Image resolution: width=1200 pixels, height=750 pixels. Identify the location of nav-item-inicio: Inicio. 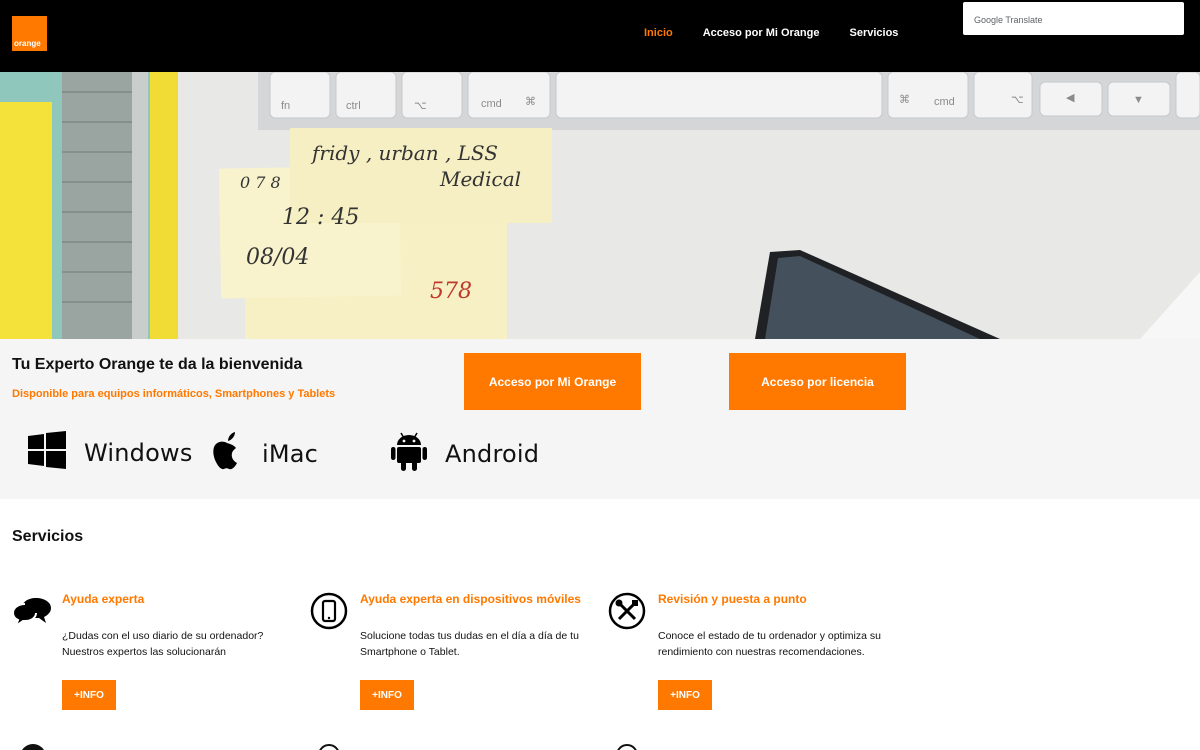
(658, 33).